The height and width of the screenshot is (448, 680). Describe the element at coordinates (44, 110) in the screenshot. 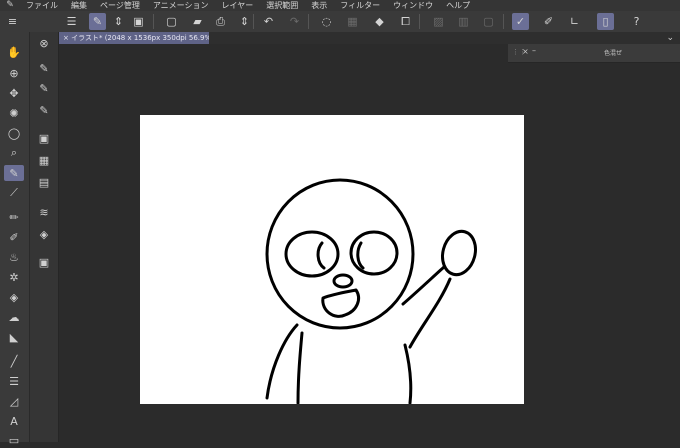

I see `pen-fill-icon: ✎` at that location.